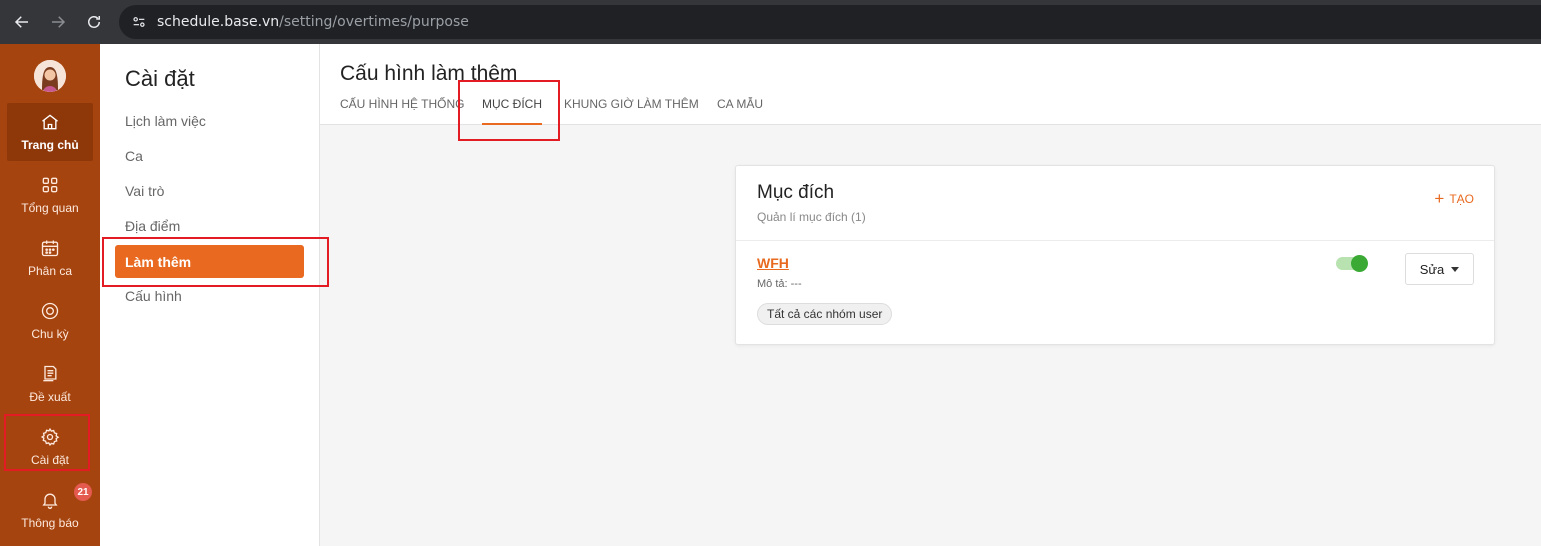  Describe the element at coordinates (50, 195) in the screenshot. I see `sidebar-item-overview: Tổng quan` at that location.